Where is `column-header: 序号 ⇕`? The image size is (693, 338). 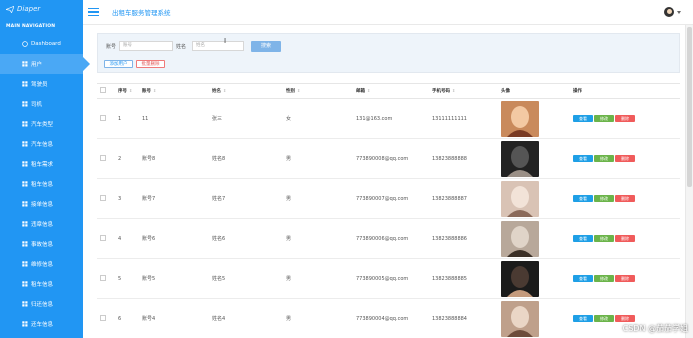 column-header: 序号 ⇕ is located at coordinates (127, 91).